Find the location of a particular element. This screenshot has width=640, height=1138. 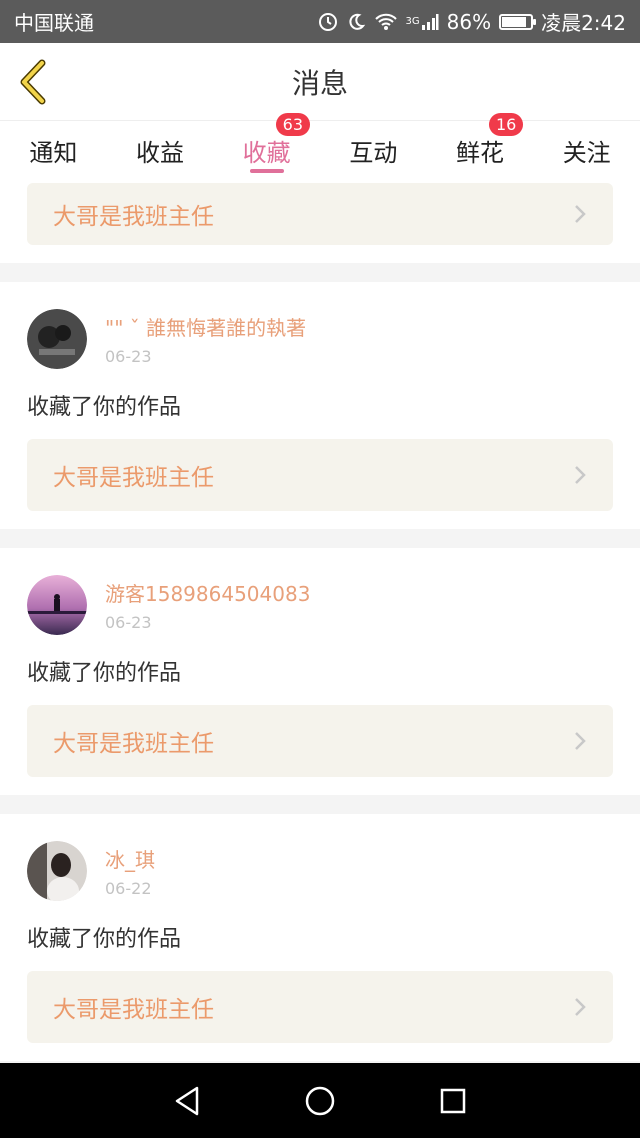

user-row: "" ˇ 誰無悔著誰的執著 06-23 is located at coordinates (320, 325).